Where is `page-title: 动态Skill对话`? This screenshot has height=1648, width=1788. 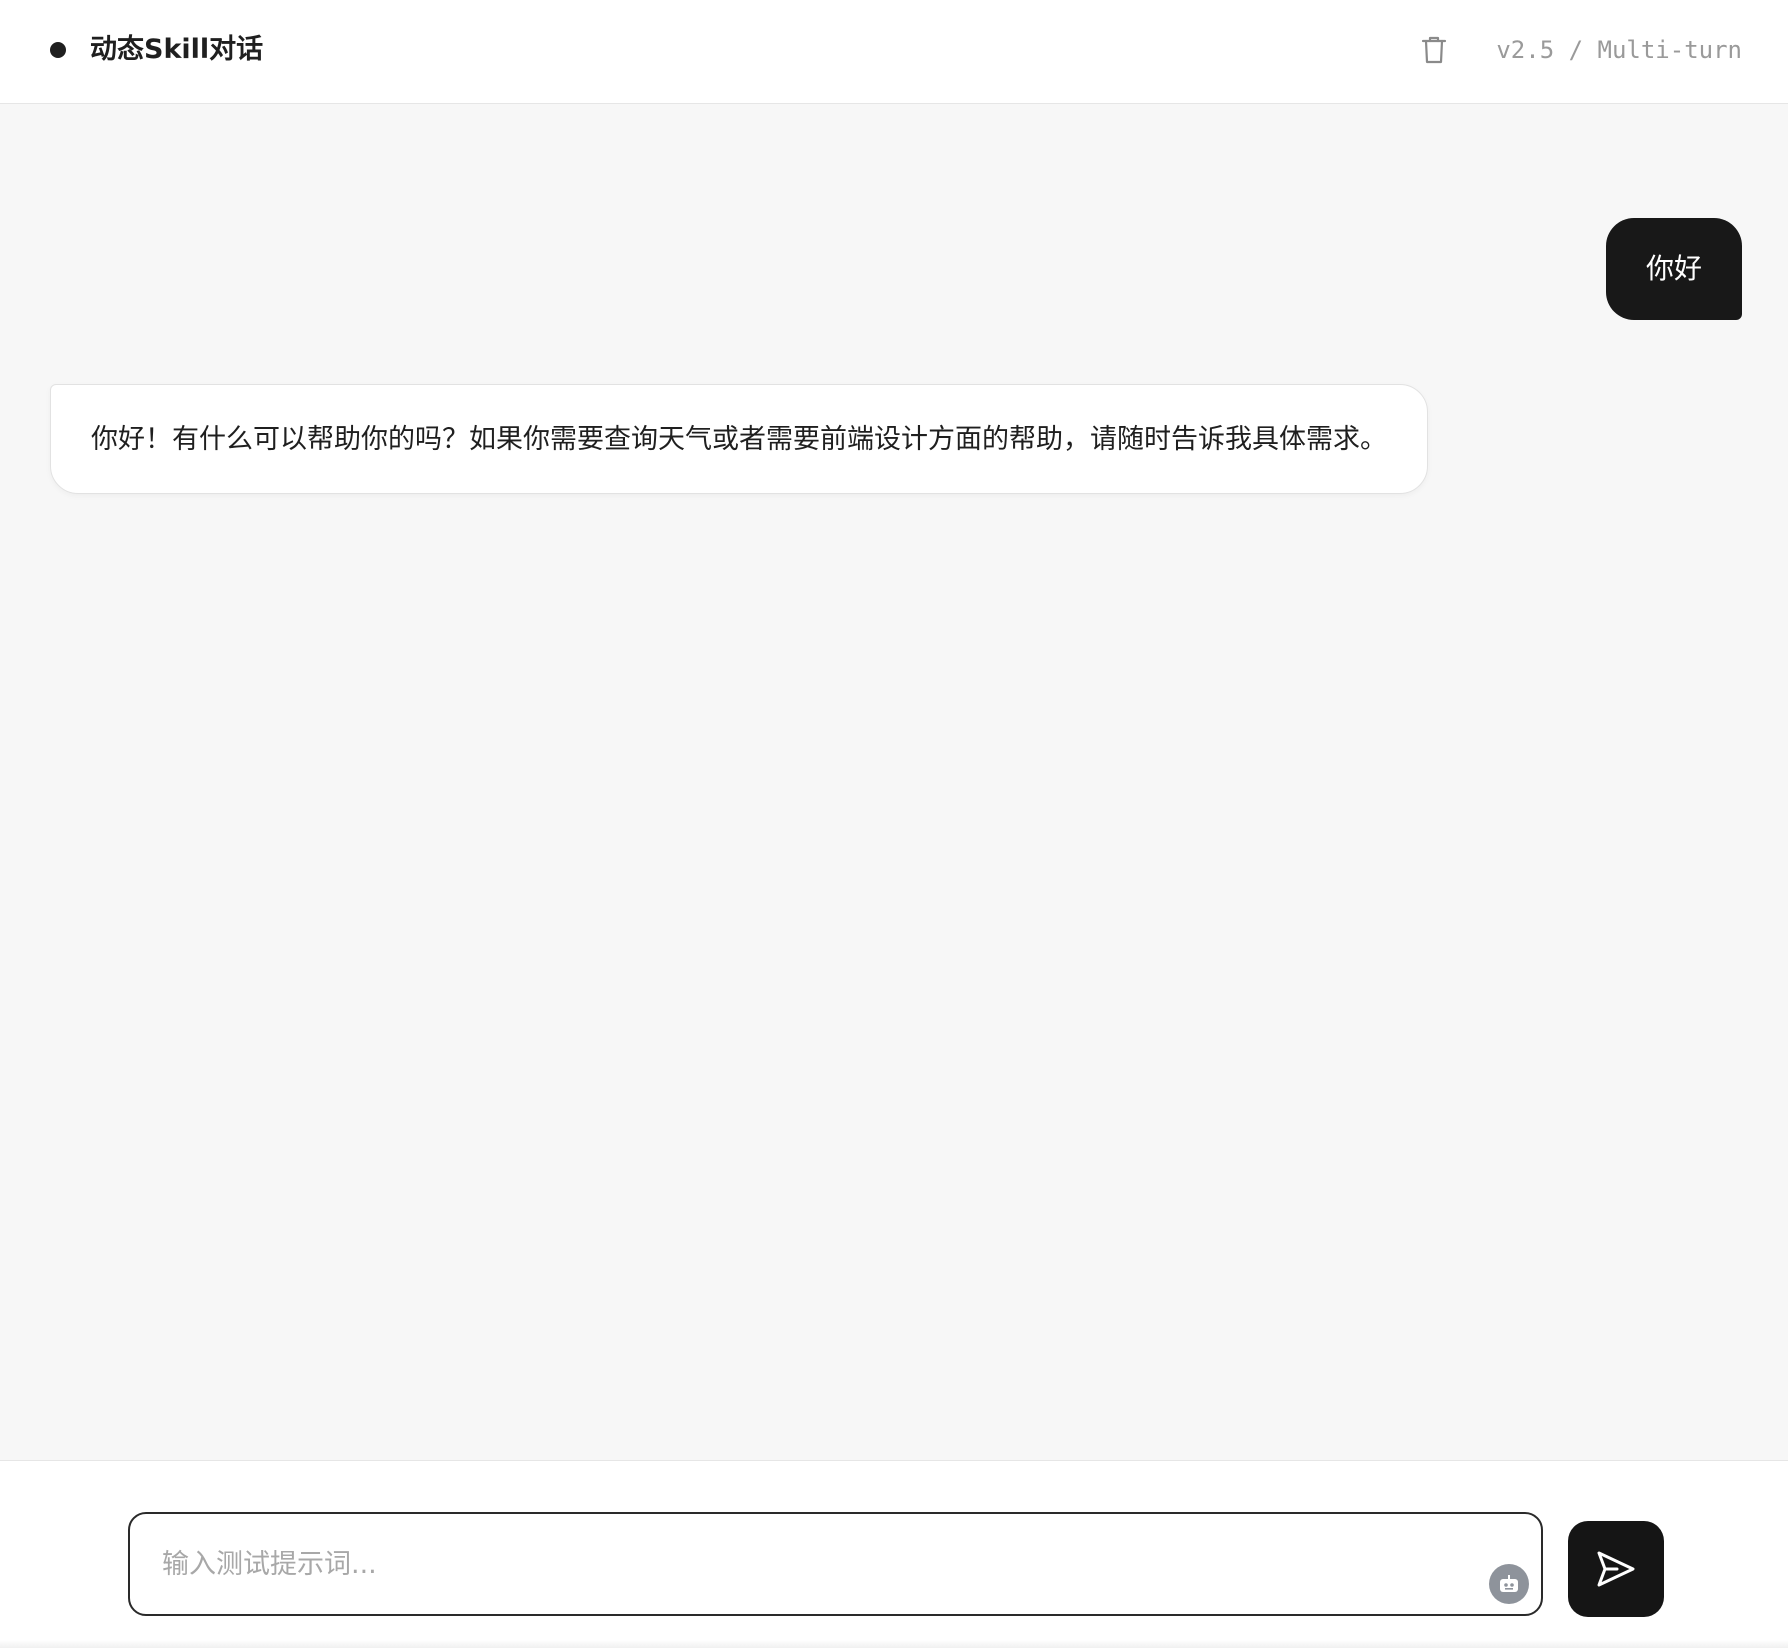
page-title: 动态Skill对话 is located at coordinates (177, 49).